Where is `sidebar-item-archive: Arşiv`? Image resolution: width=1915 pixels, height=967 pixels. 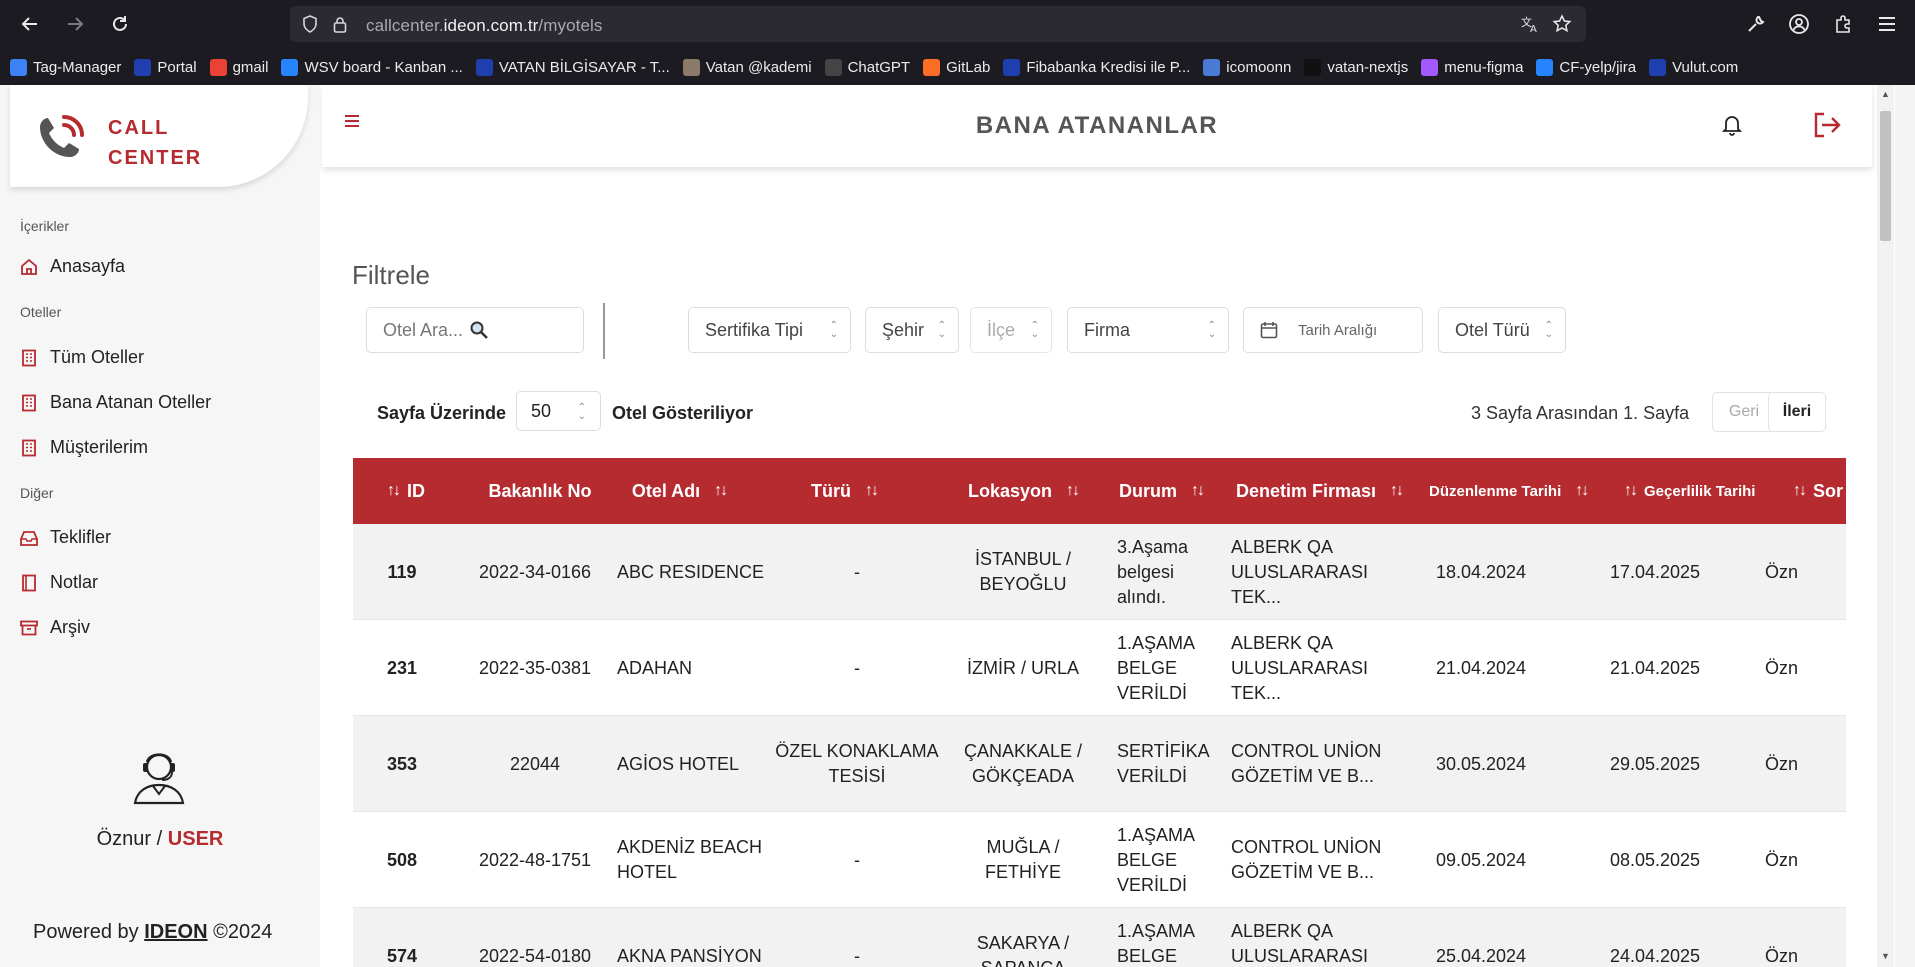 sidebar-item-archive: Arşiv is located at coordinates (55, 627).